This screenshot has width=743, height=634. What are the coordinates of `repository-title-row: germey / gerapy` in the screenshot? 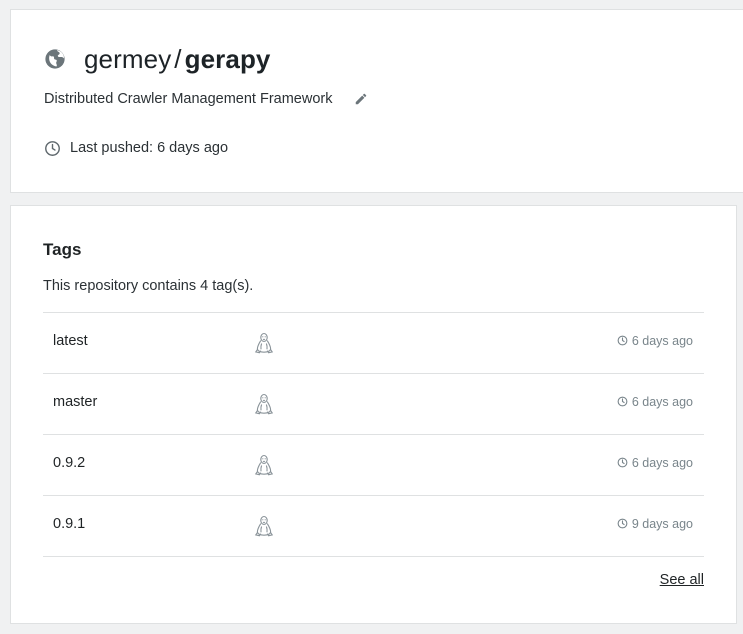 It's located at (157, 59).